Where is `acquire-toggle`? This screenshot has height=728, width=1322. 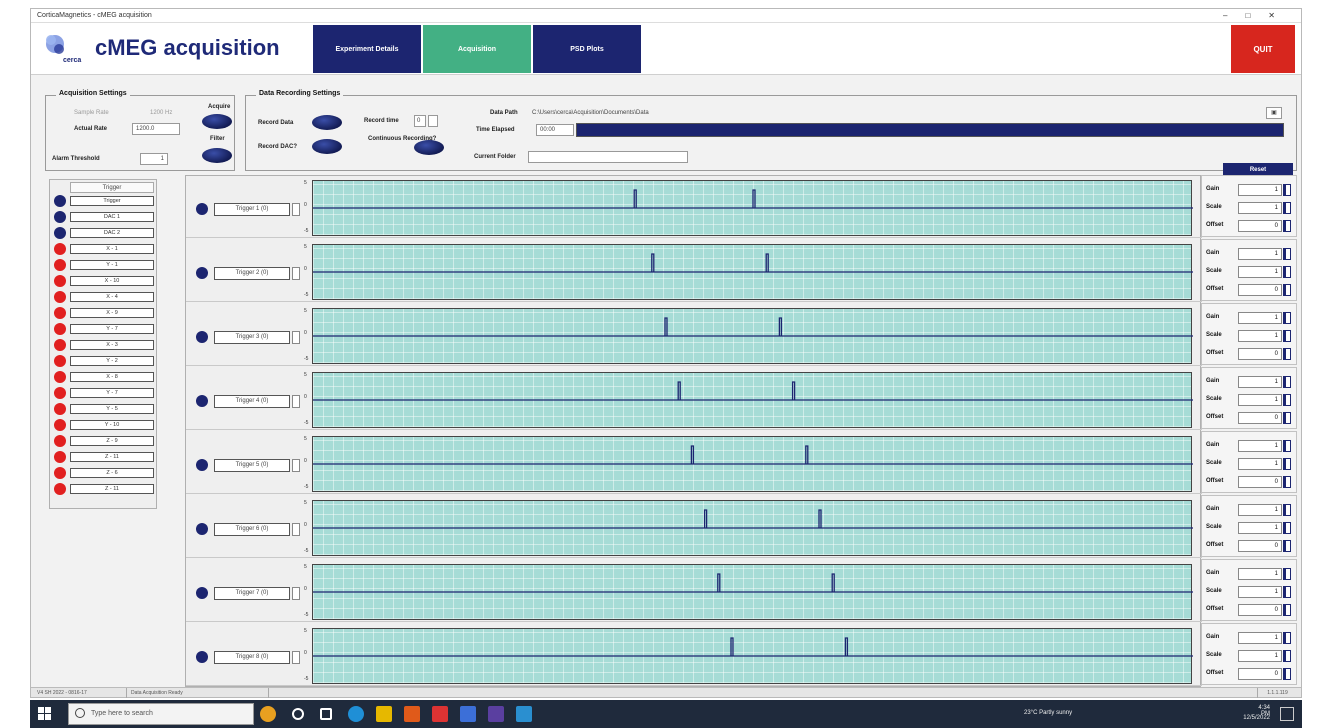
acquire-toggle is located at coordinates (217, 121).